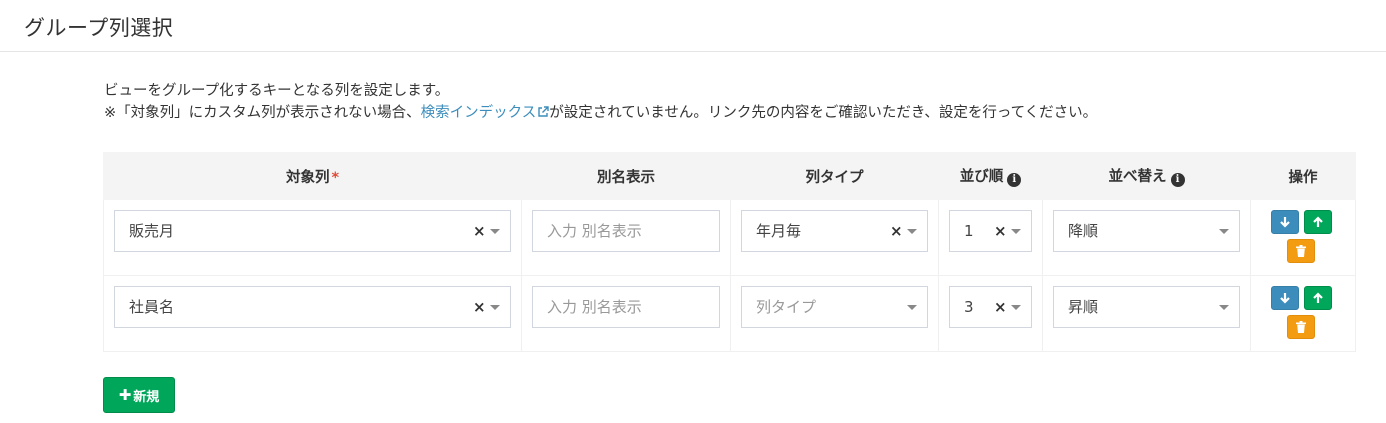 This screenshot has height=423, width=1386. Describe the element at coordinates (779, 231) in the screenshot. I see `column-type-value: 年月毎` at that location.